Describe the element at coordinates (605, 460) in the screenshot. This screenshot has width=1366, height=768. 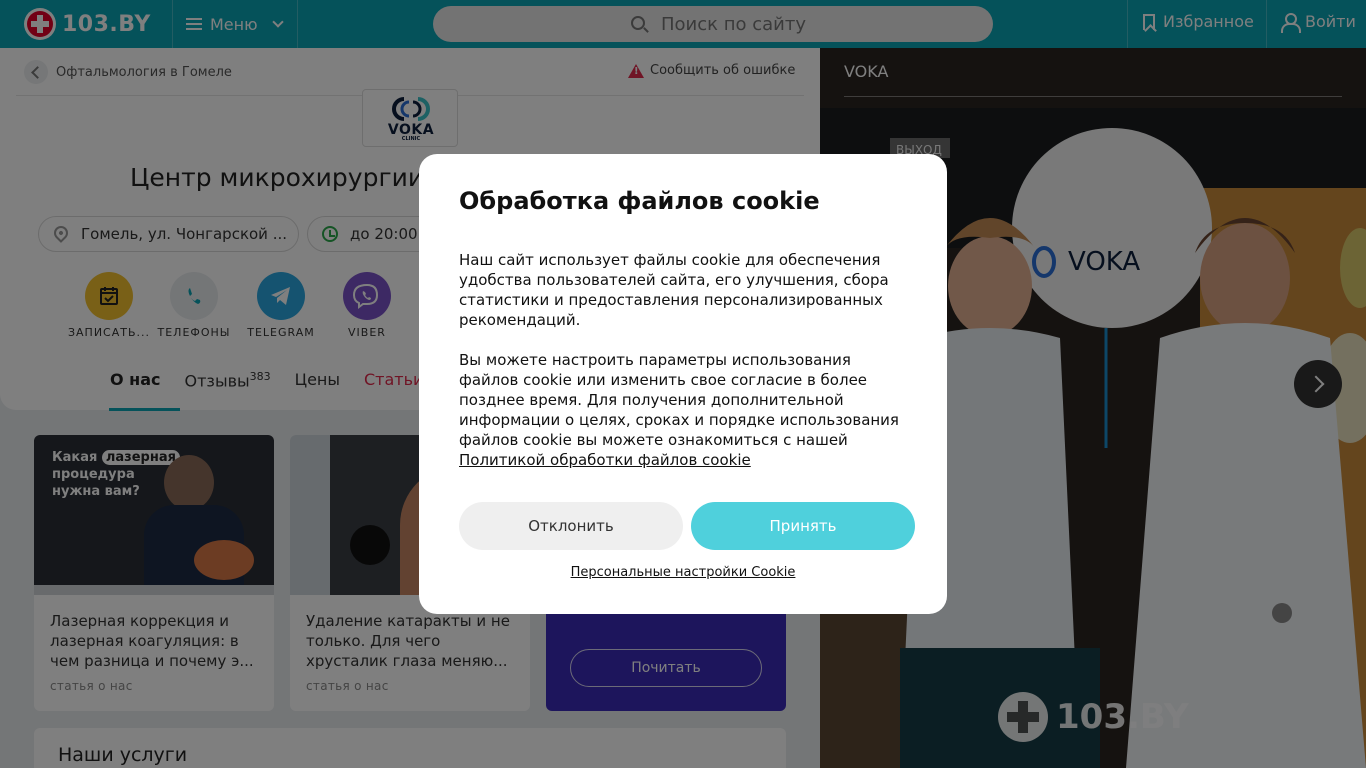
I see `cookie-policy-link: Политикой обработки файлов cookie` at that location.